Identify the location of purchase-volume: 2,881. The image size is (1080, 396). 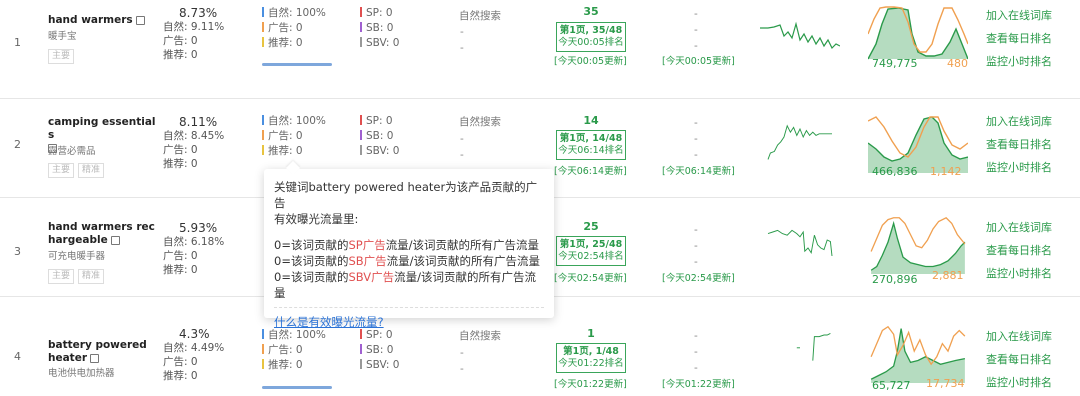
(948, 275).